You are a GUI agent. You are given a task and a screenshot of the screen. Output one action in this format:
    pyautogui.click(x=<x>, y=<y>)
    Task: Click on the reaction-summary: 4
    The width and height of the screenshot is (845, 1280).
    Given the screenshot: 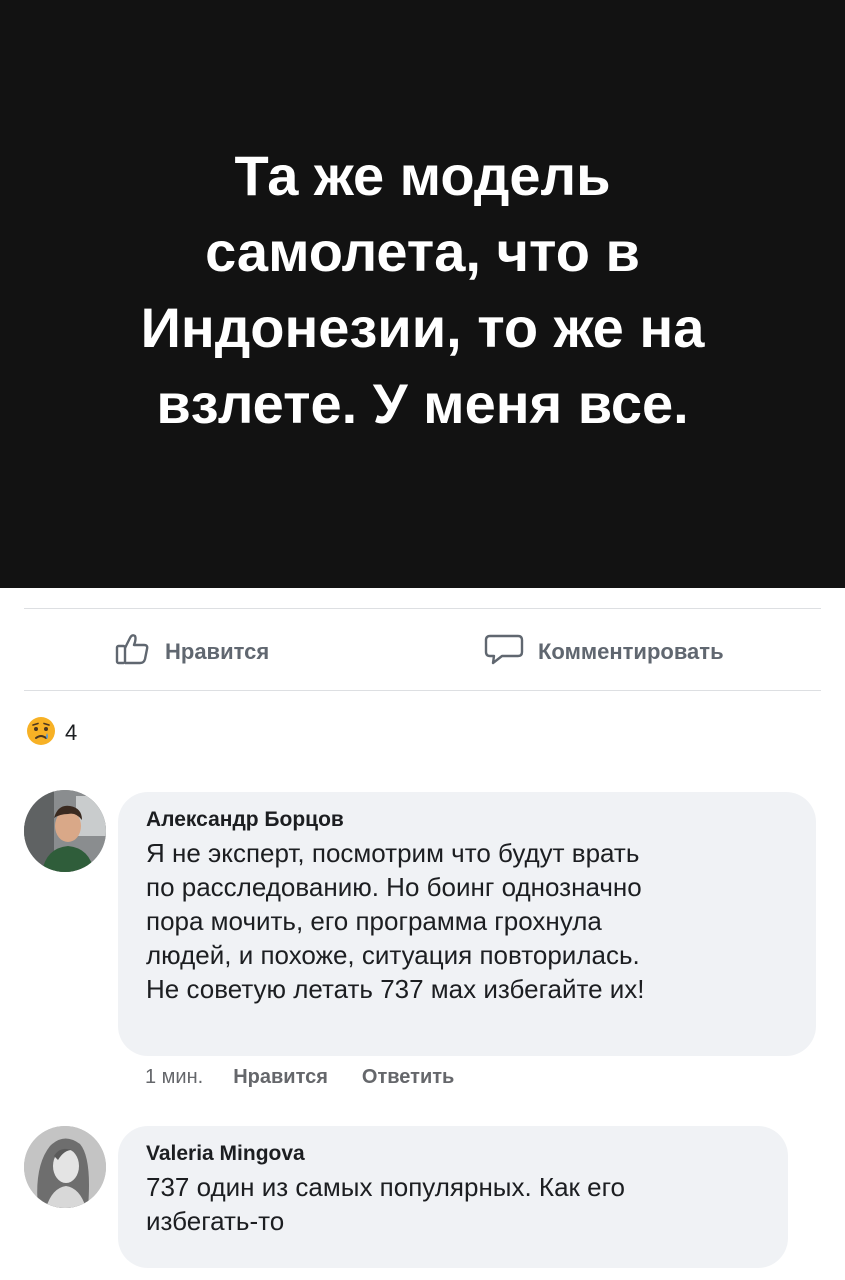 What is the action you would take?
    pyautogui.click(x=51, y=733)
    